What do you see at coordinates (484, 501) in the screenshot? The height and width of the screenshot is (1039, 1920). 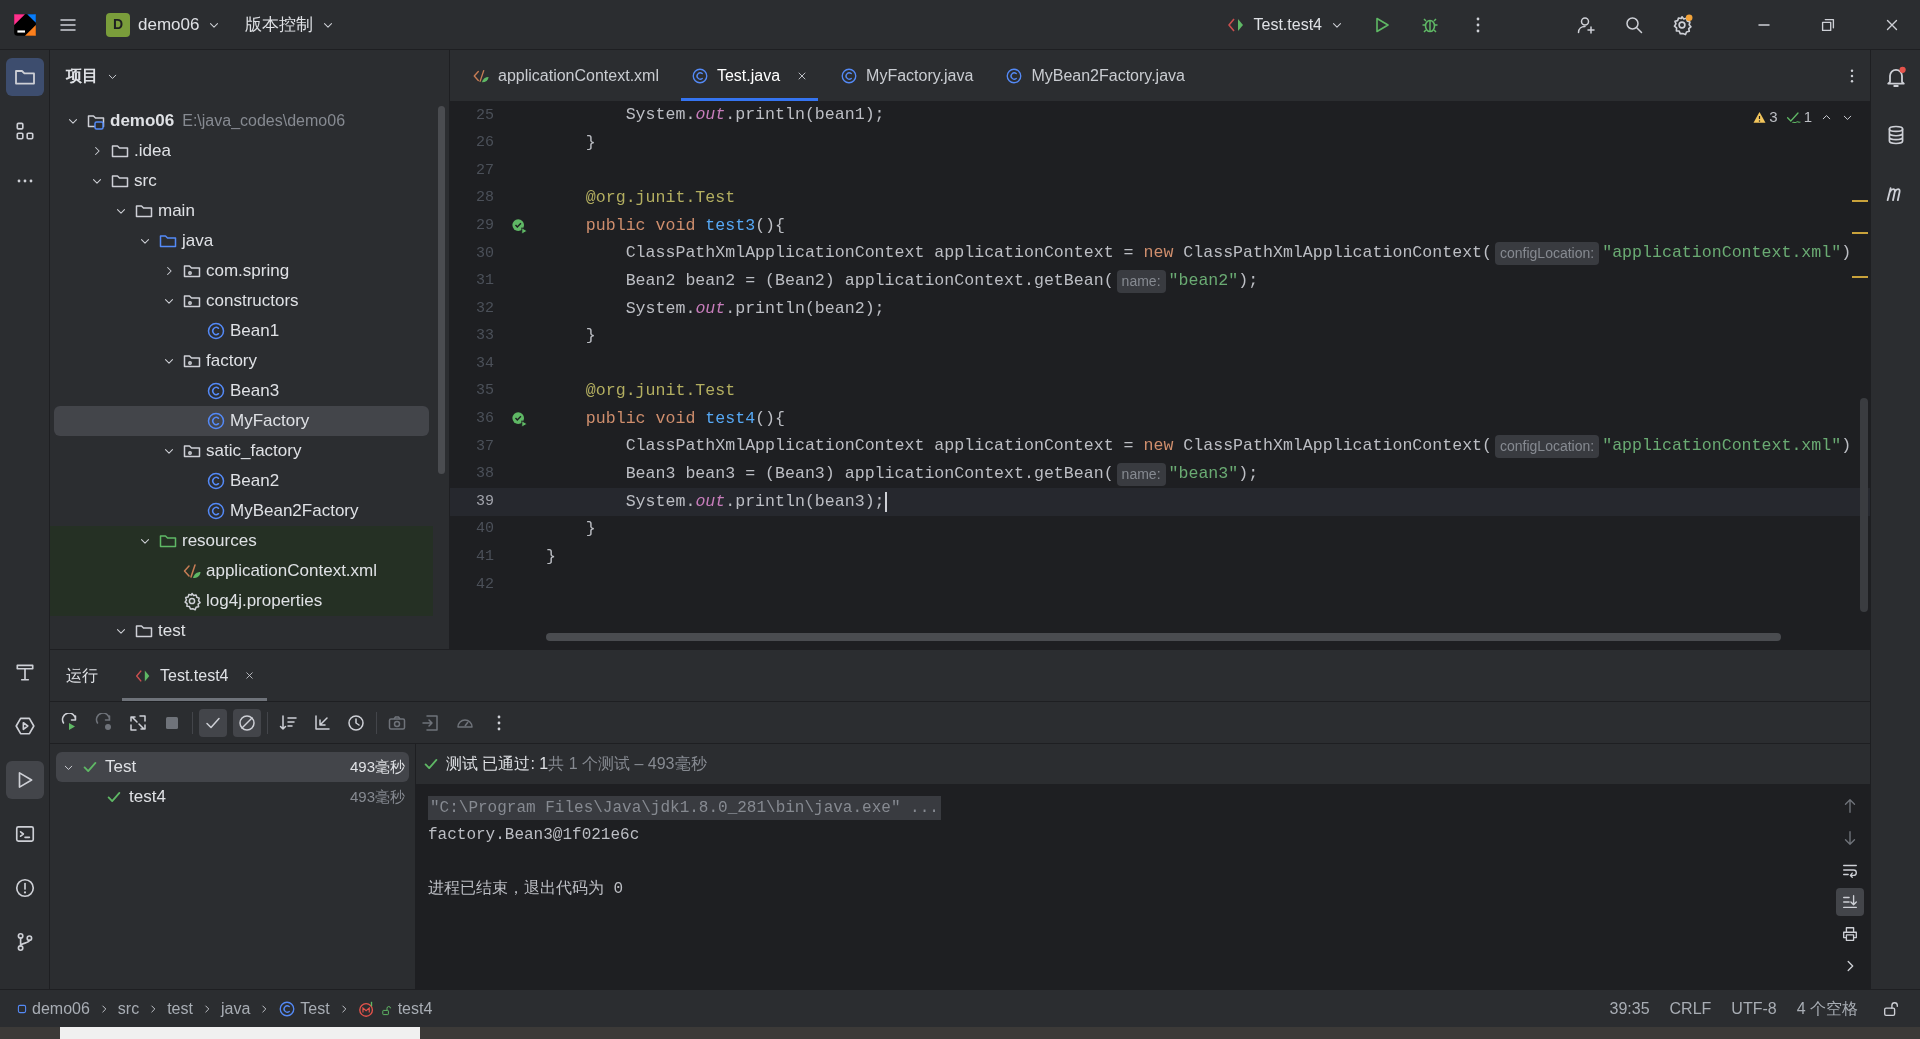 I see `line-number: 39` at bounding box center [484, 501].